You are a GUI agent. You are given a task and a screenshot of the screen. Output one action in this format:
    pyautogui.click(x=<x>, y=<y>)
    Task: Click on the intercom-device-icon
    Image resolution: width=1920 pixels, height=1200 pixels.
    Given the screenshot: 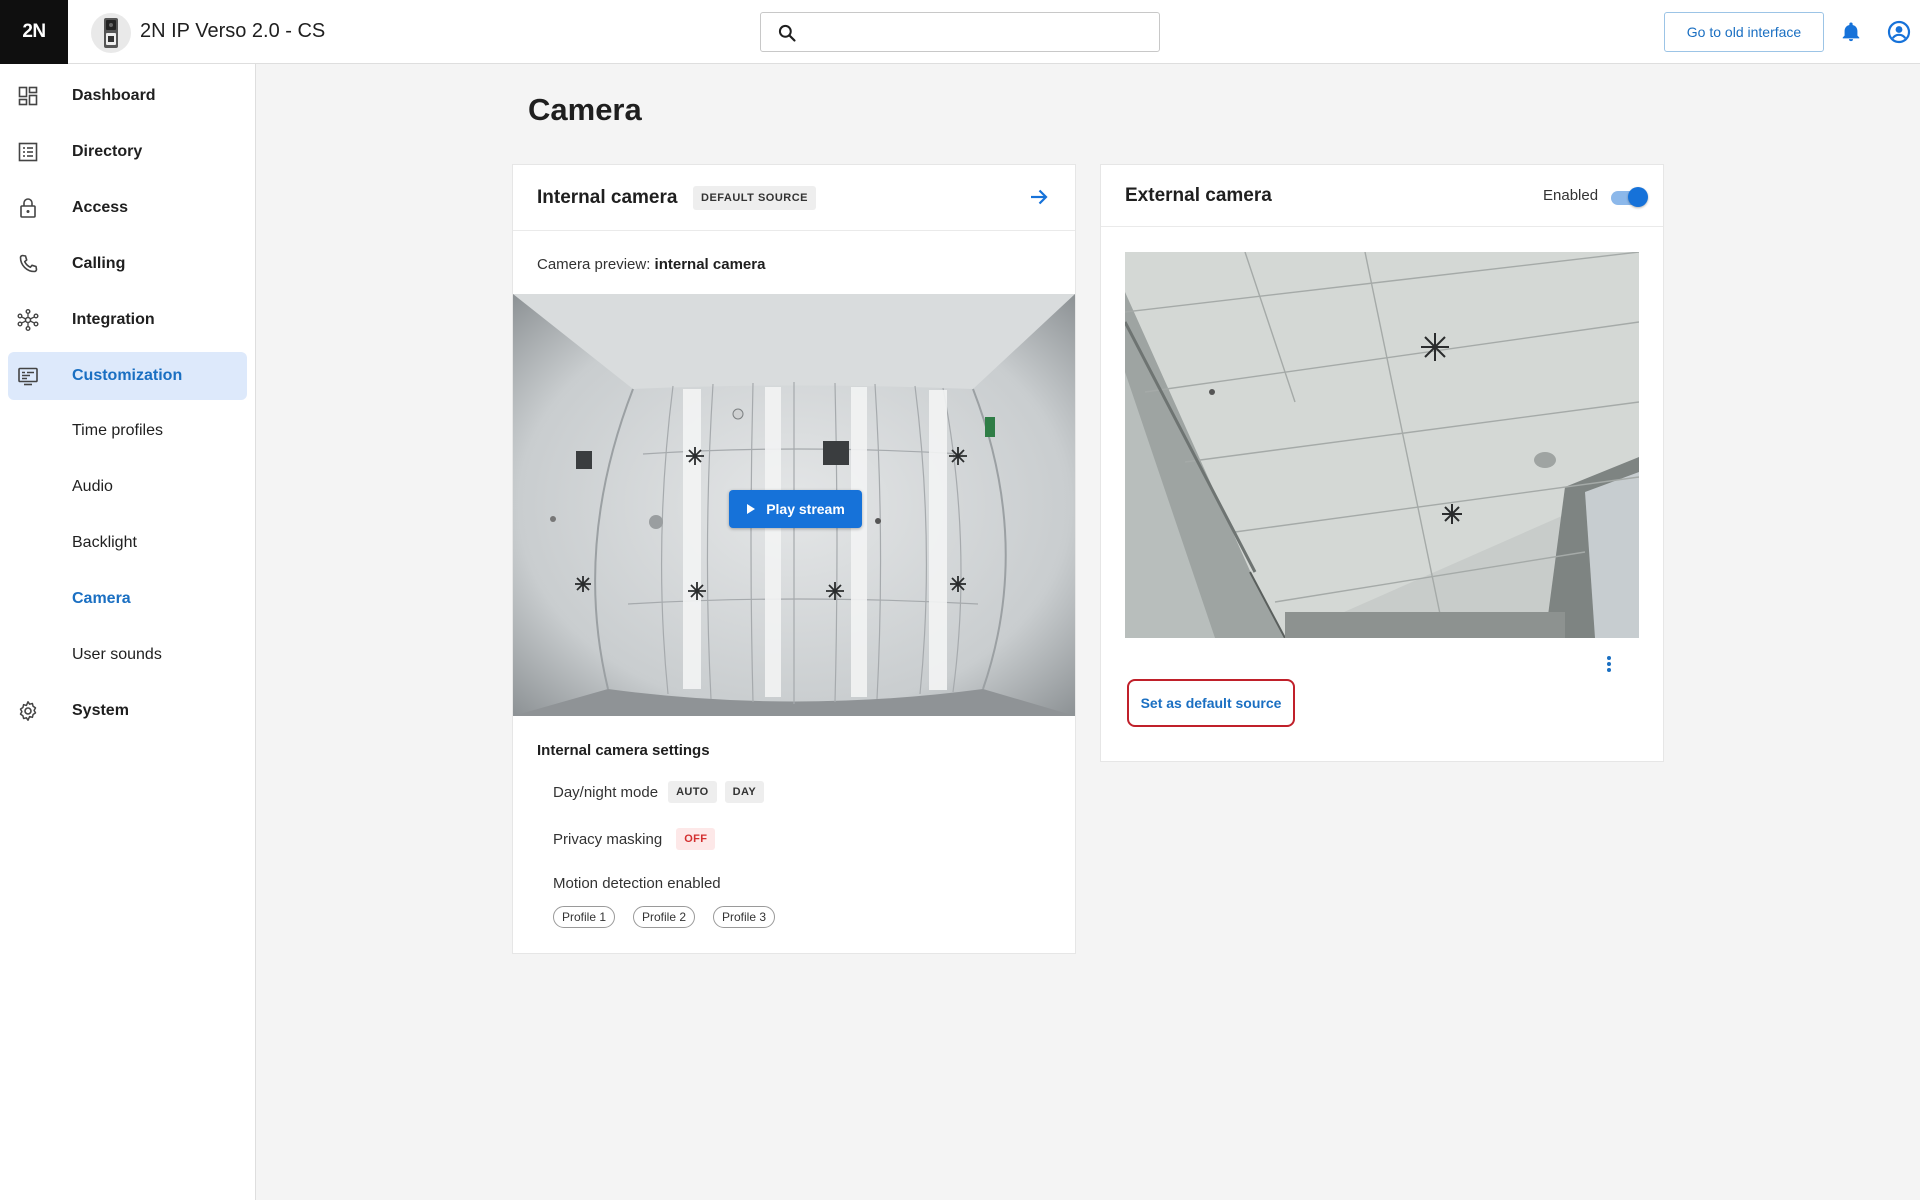 What is the action you would take?
    pyautogui.click(x=111, y=33)
    